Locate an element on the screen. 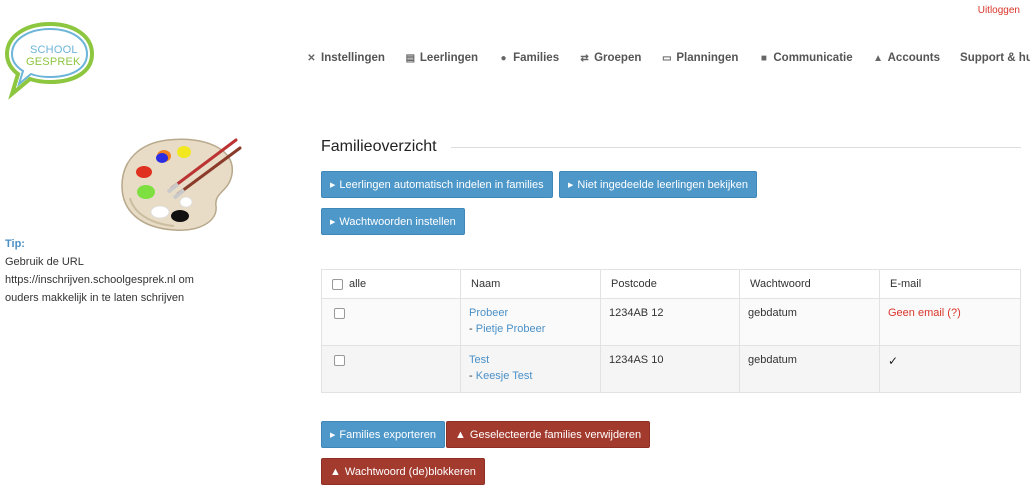  unblock-password-button: ▲ Wachtwoord (de)blokkeren is located at coordinates (403, 471).